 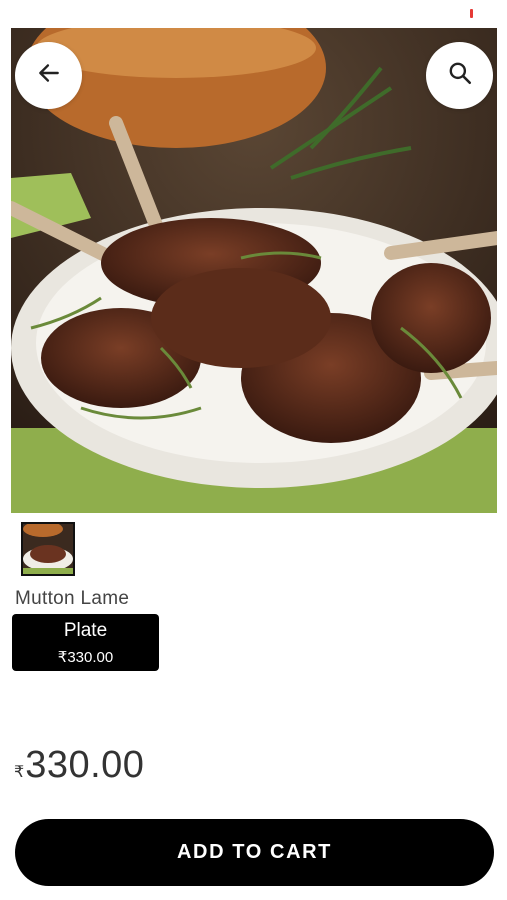 I want to click on product-price: ₹ 330.00, so click(x=79, y=765).